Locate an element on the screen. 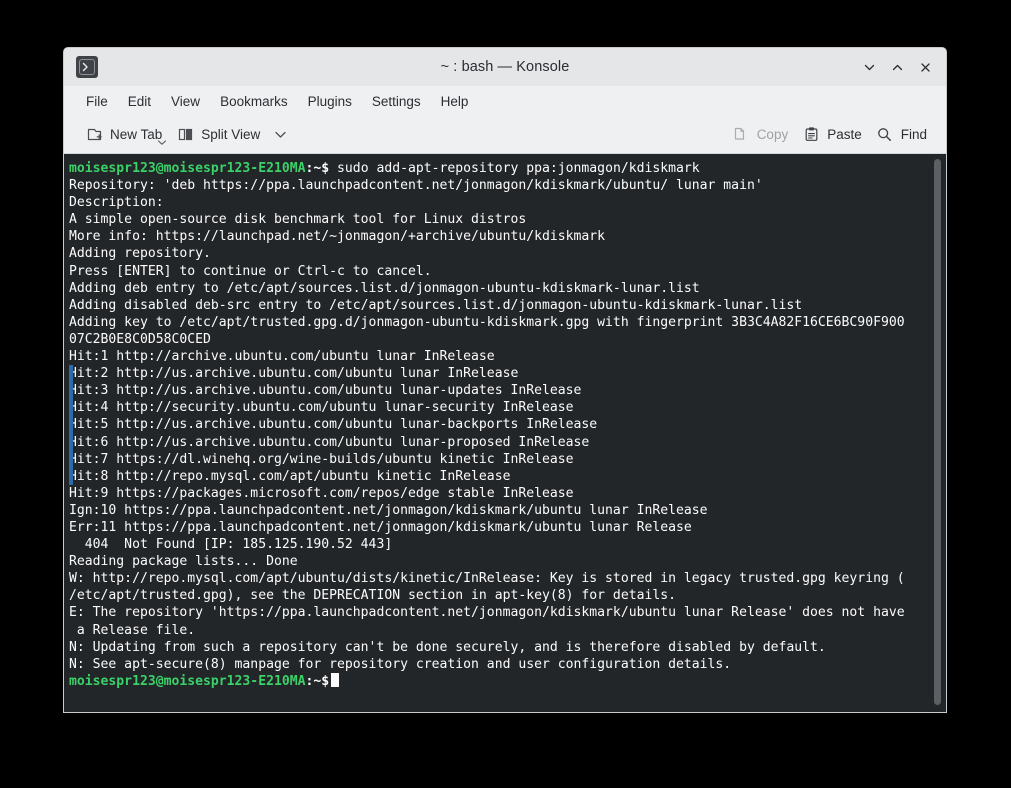 Image resolution: width=1011 pixels, height=788 pixels. new-tab-label: New Tab is located at coordinates (136, 134).